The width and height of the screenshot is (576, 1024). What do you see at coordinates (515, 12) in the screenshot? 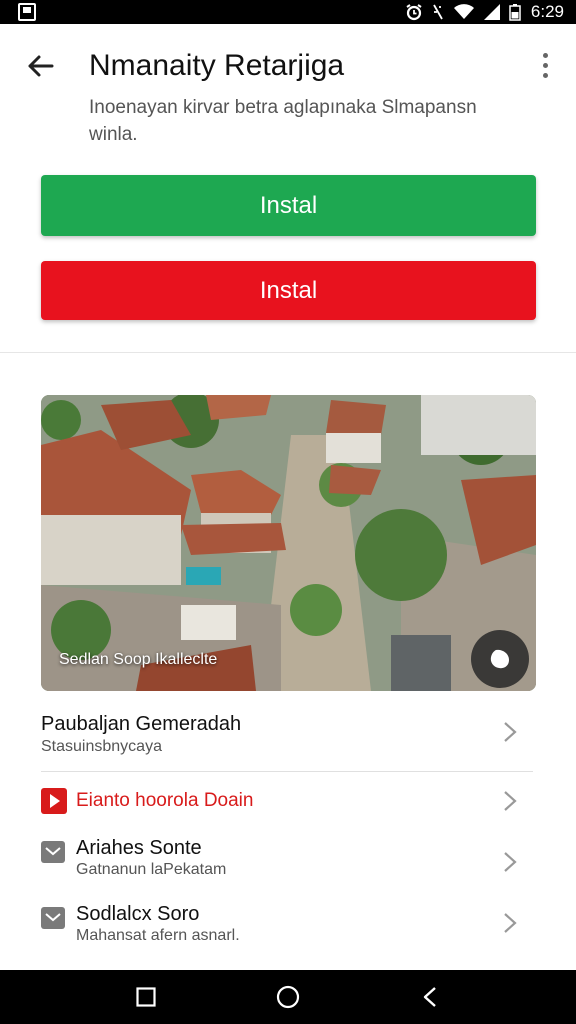
I see `battery-icon` at bounding box center [515, 12].